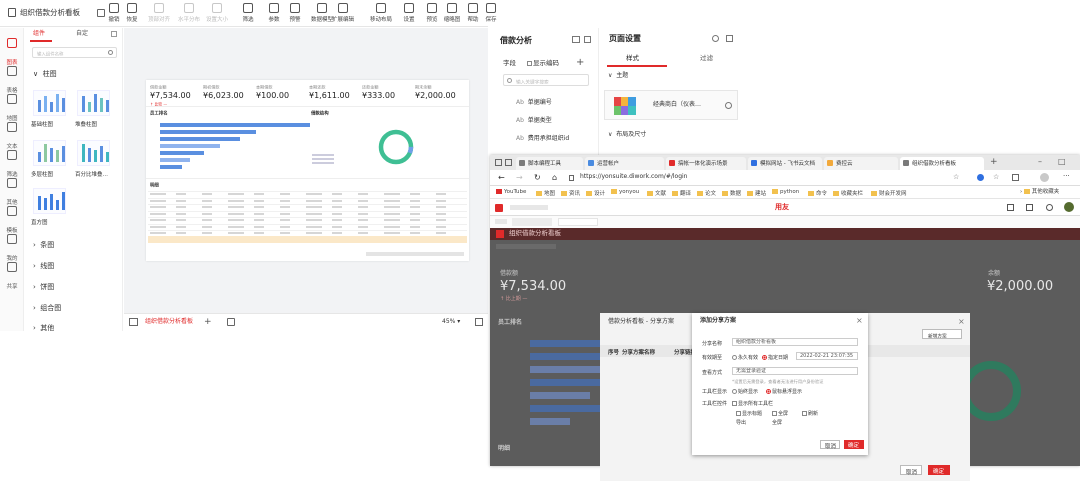 The height and width of the screenshot is (481, 1080). What do you see at coordinates (43, 266) in the screenshot?
I see `group-line-chart: › 线图` at bounding box center [43, 266].